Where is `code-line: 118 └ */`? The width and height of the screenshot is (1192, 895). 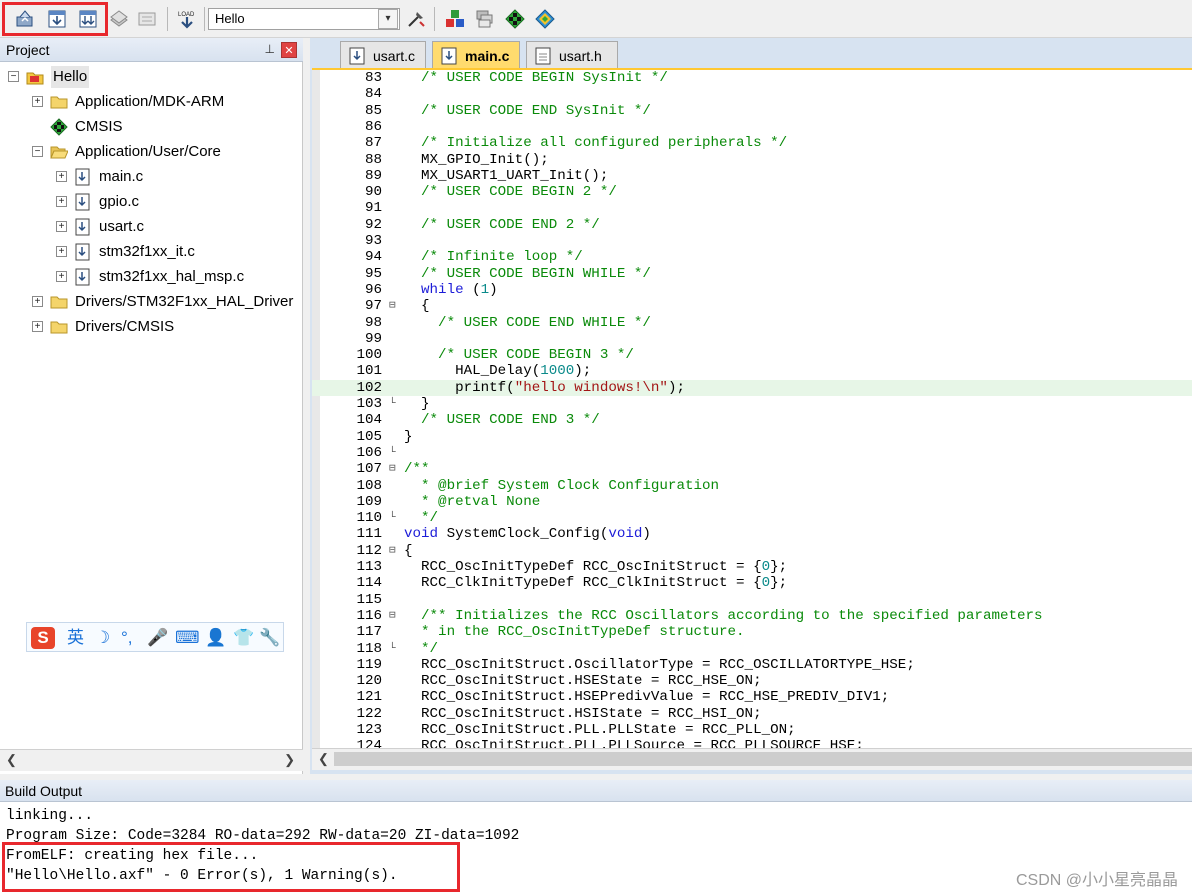 code-line: 118 └ */ is located at coordinates (752, 649).